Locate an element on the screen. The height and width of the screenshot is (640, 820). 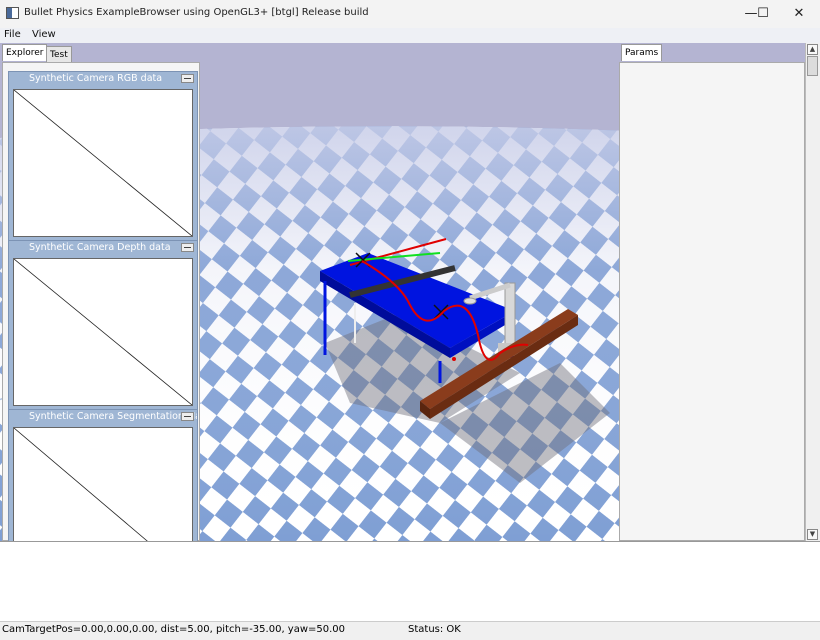
camera-rgb-minimize-button is located at coordinates (187, 78).